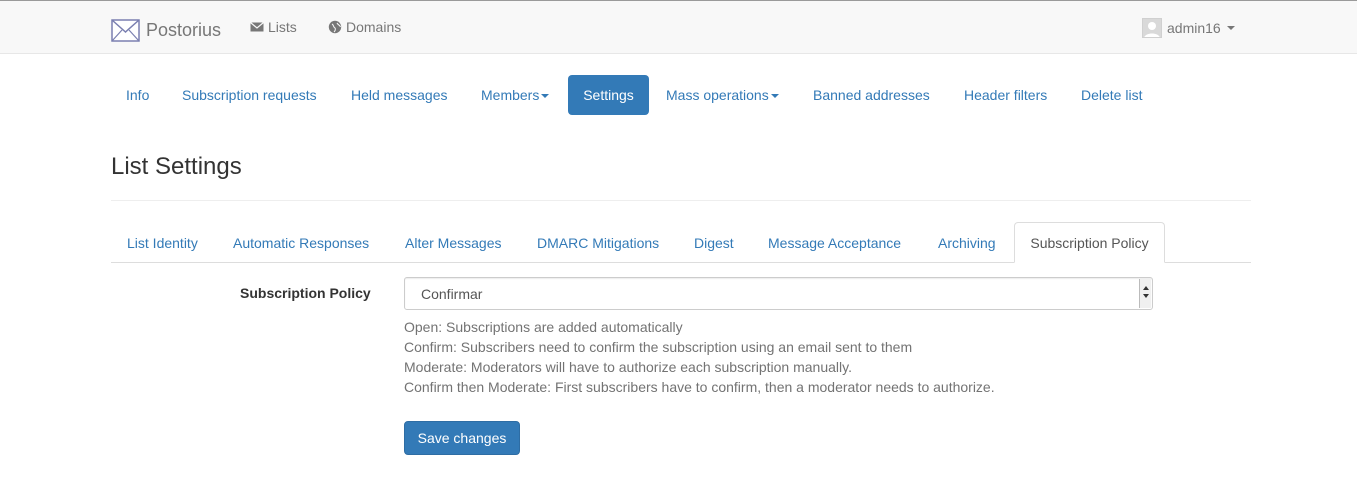 This screenshot has height=483, width=1357. I want to click on tab-message-acceptance: Message Acceptance, so click(834, 242).